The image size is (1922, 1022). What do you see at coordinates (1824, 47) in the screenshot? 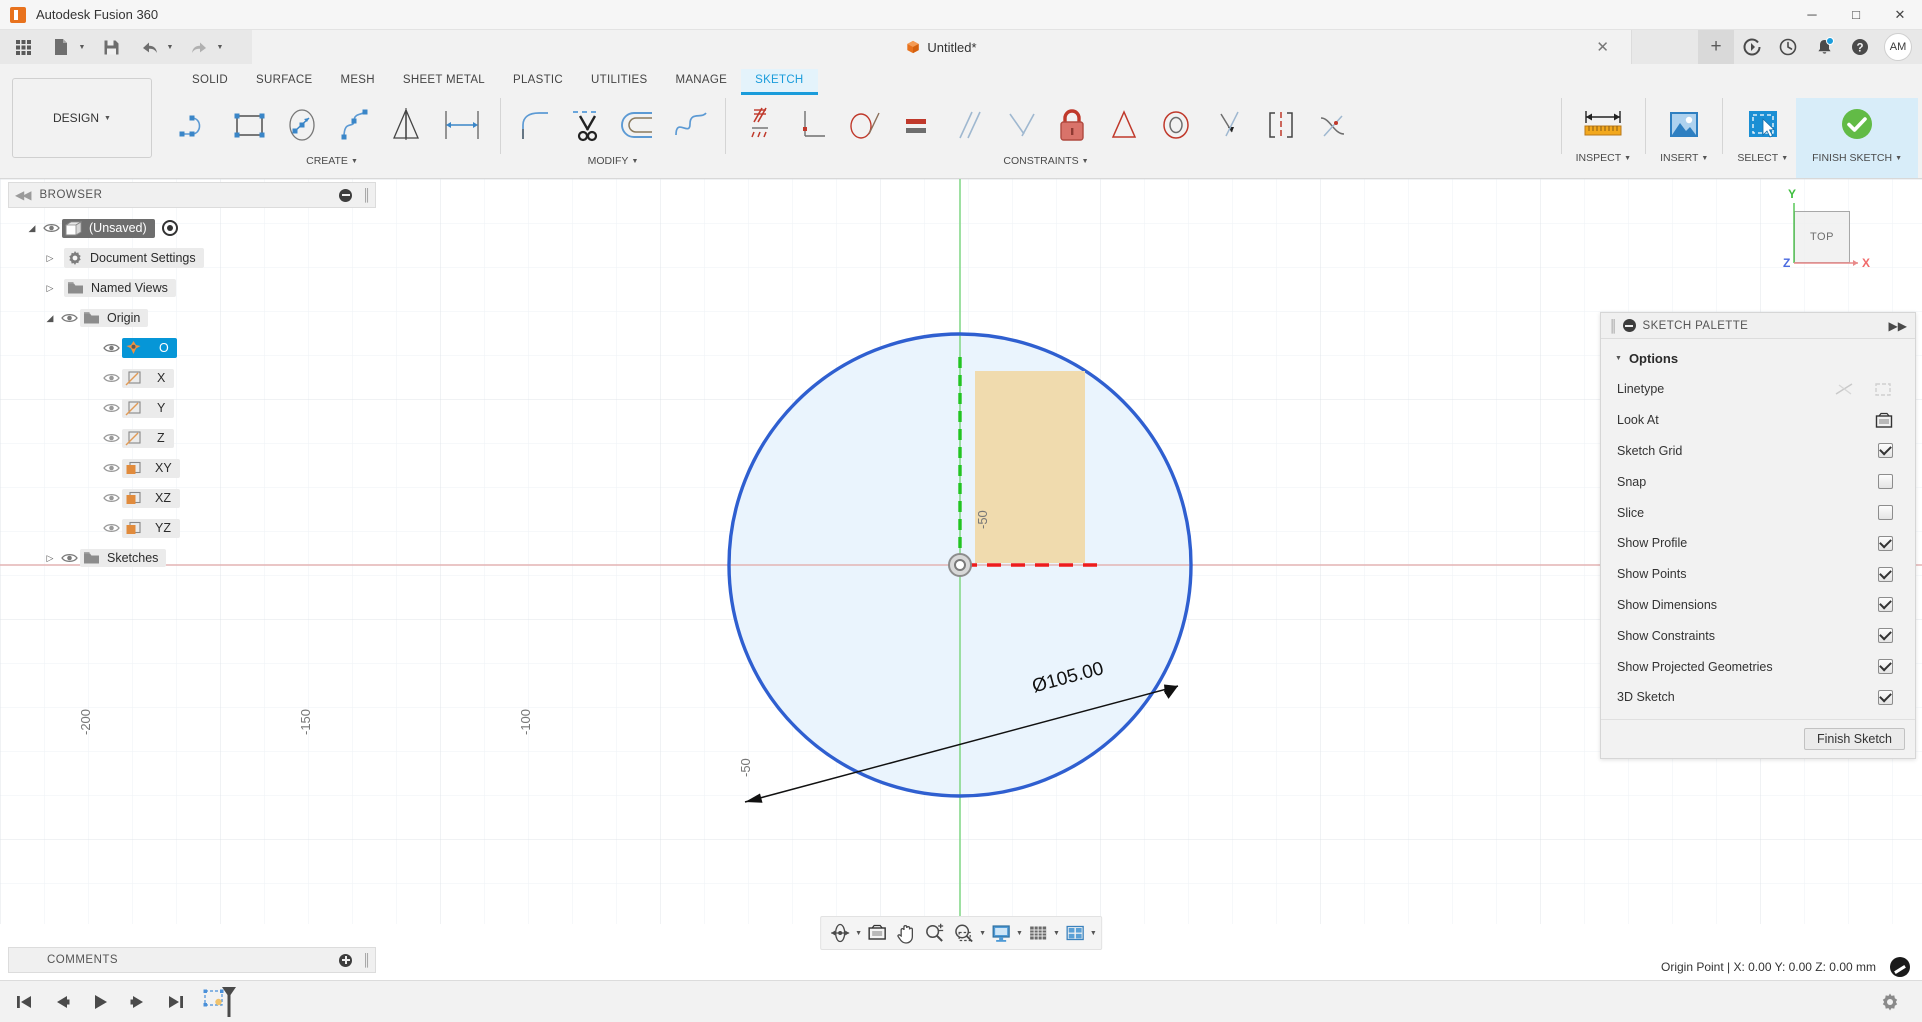
I see `notifications-bell-icon` at bounding box center [1824, 47].